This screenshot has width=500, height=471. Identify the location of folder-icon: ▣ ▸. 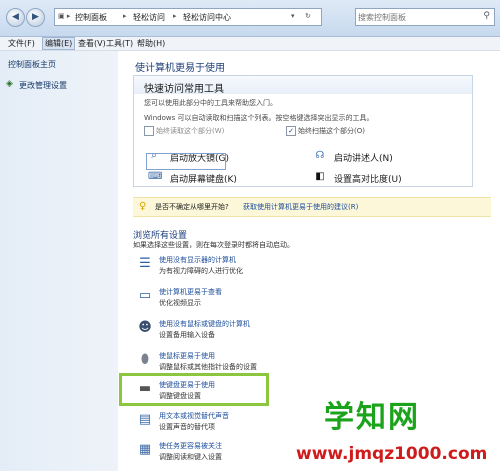
(64, 16).